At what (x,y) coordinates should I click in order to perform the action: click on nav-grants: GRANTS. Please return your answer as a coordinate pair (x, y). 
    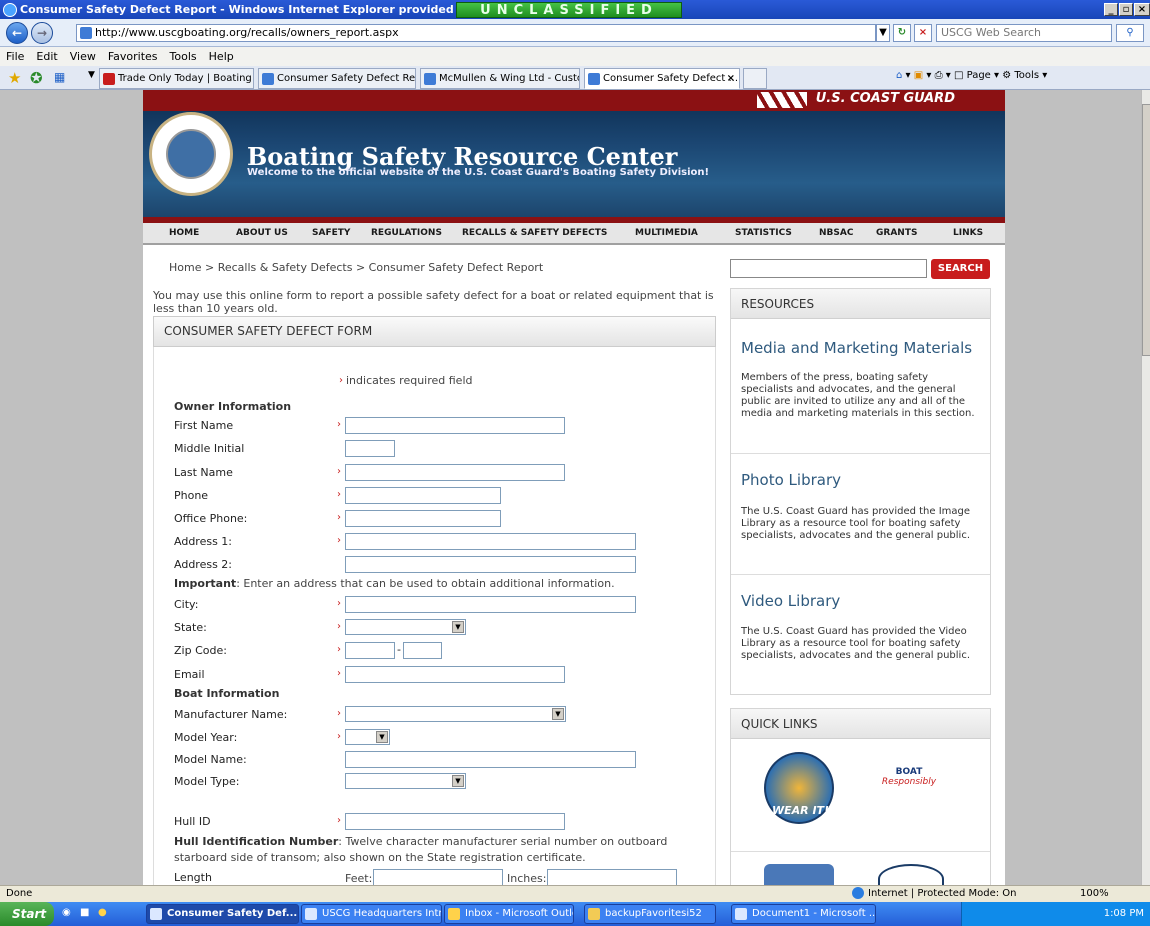
    Looking at the image, I should click on (896, 233).